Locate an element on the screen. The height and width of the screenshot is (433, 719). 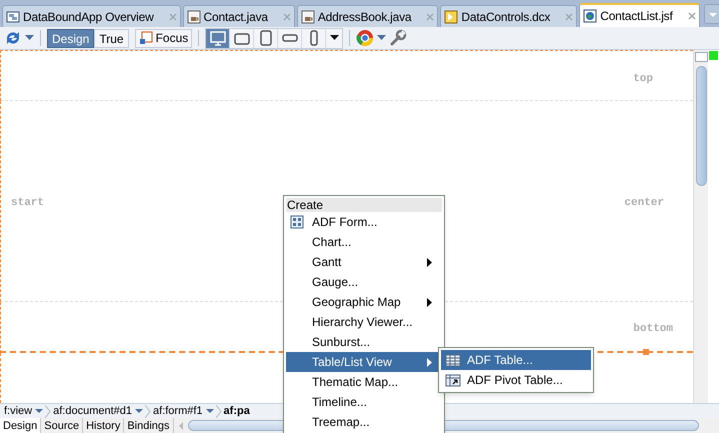
browser-icon is located at coordinates (365, 38).